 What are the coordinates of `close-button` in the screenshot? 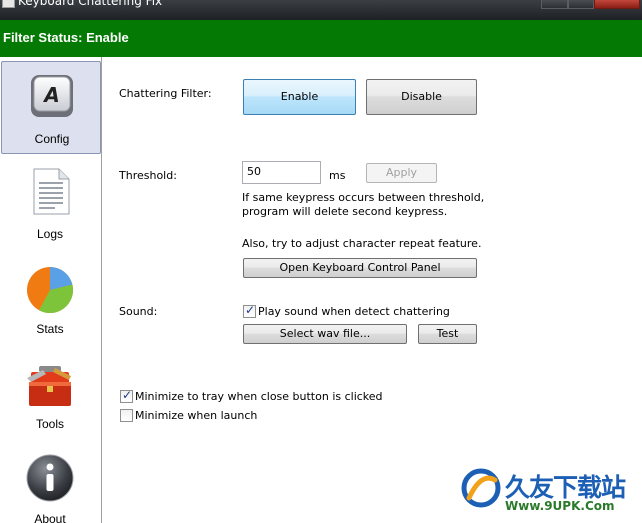 It's located at (617, 4).